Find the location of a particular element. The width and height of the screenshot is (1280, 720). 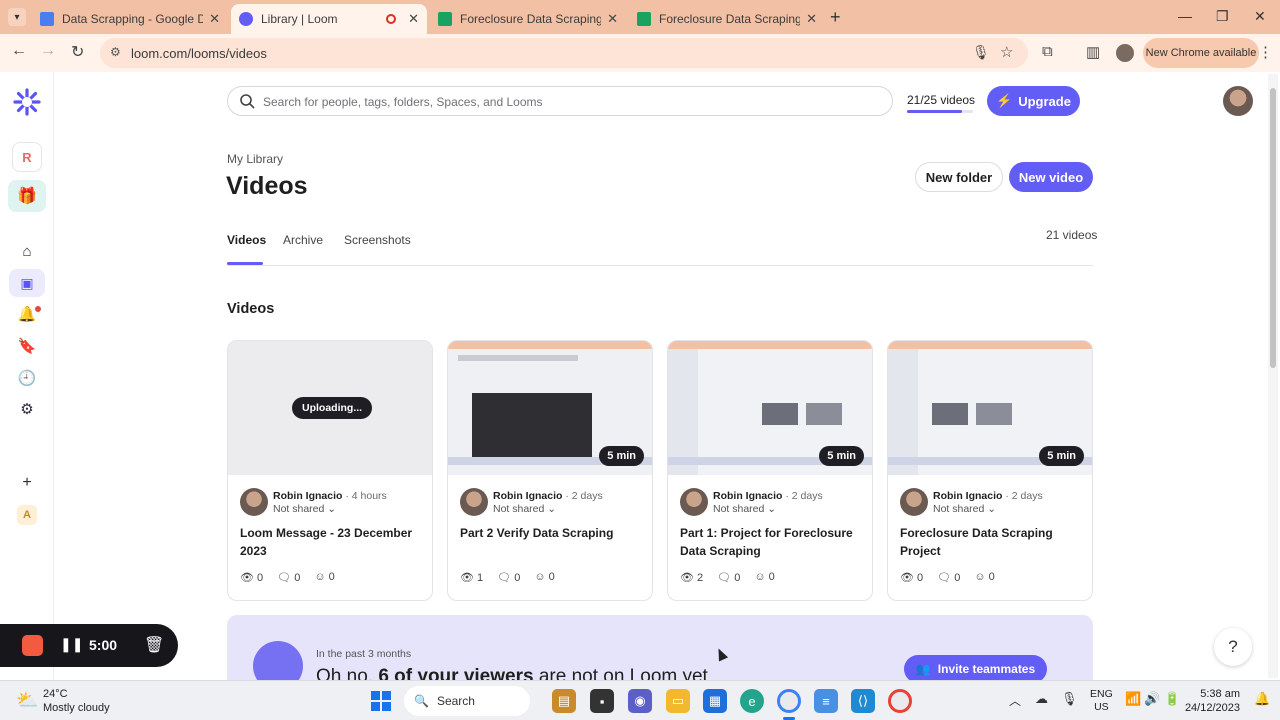

new-folder-button: New folder is located at coordinates (959, 177).